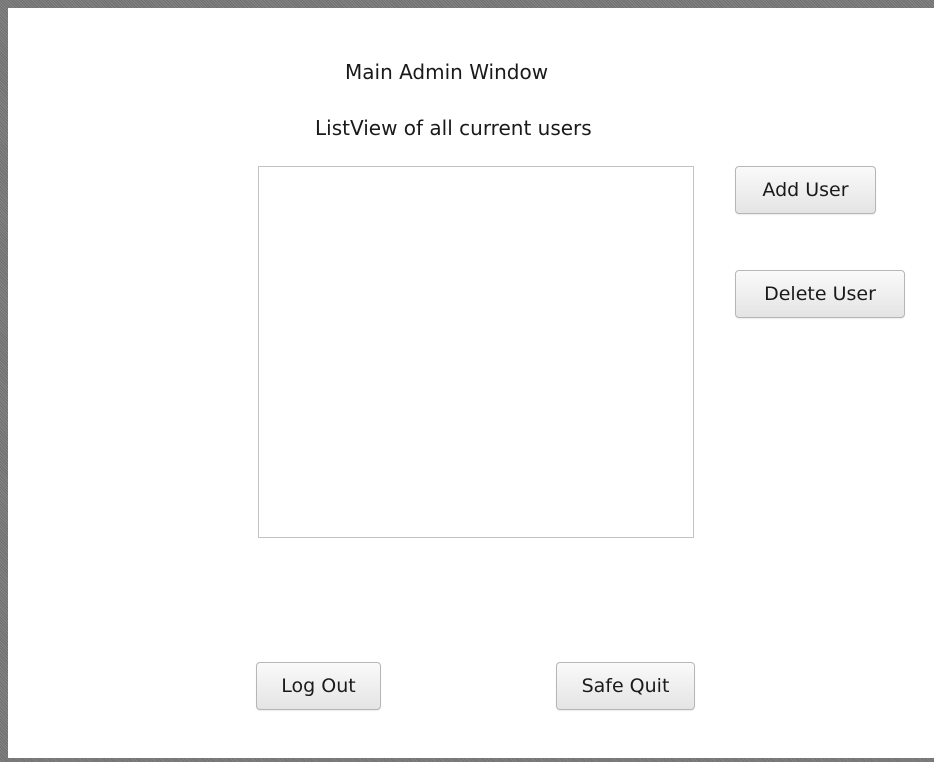 The image size is (934, 762). Describe the element at coordinates (625, 686) in the screenshot. I see `safe-quit-button: Safe Quit` at that location.